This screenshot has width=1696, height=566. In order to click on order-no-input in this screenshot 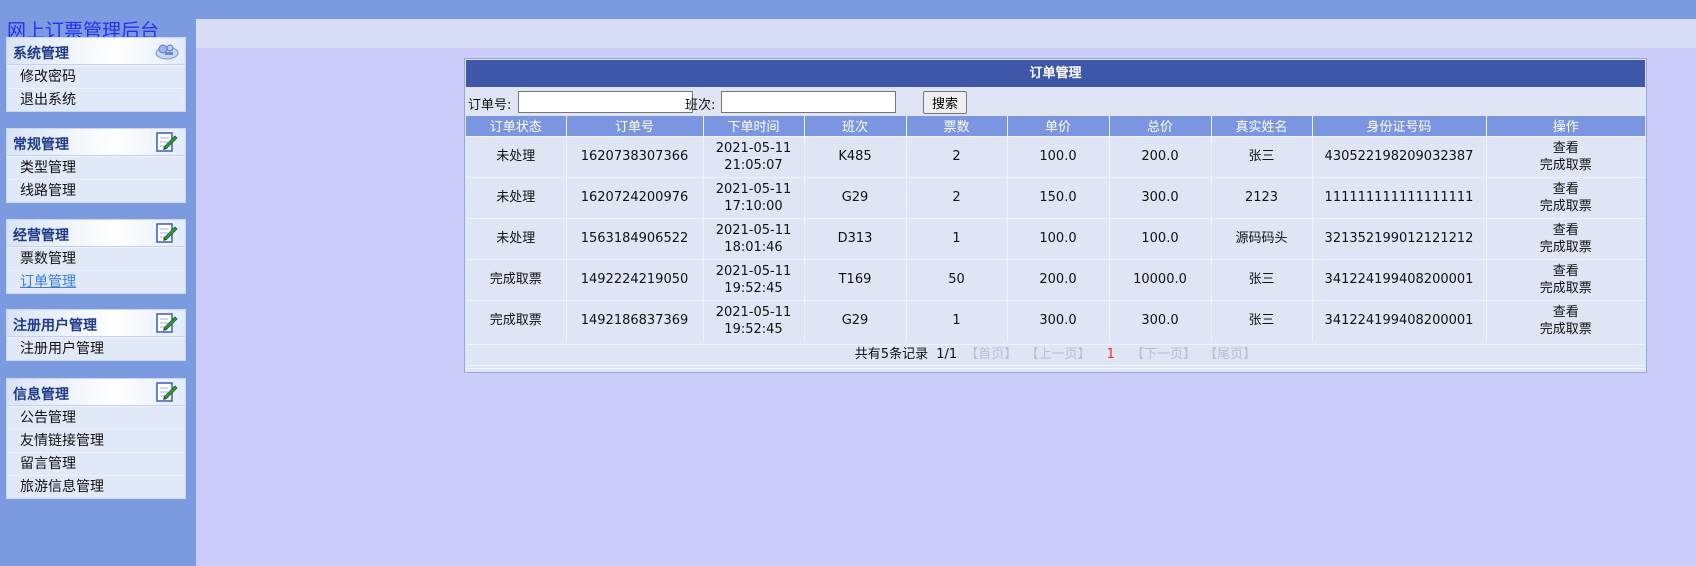, I will do `click(605, 102)`.